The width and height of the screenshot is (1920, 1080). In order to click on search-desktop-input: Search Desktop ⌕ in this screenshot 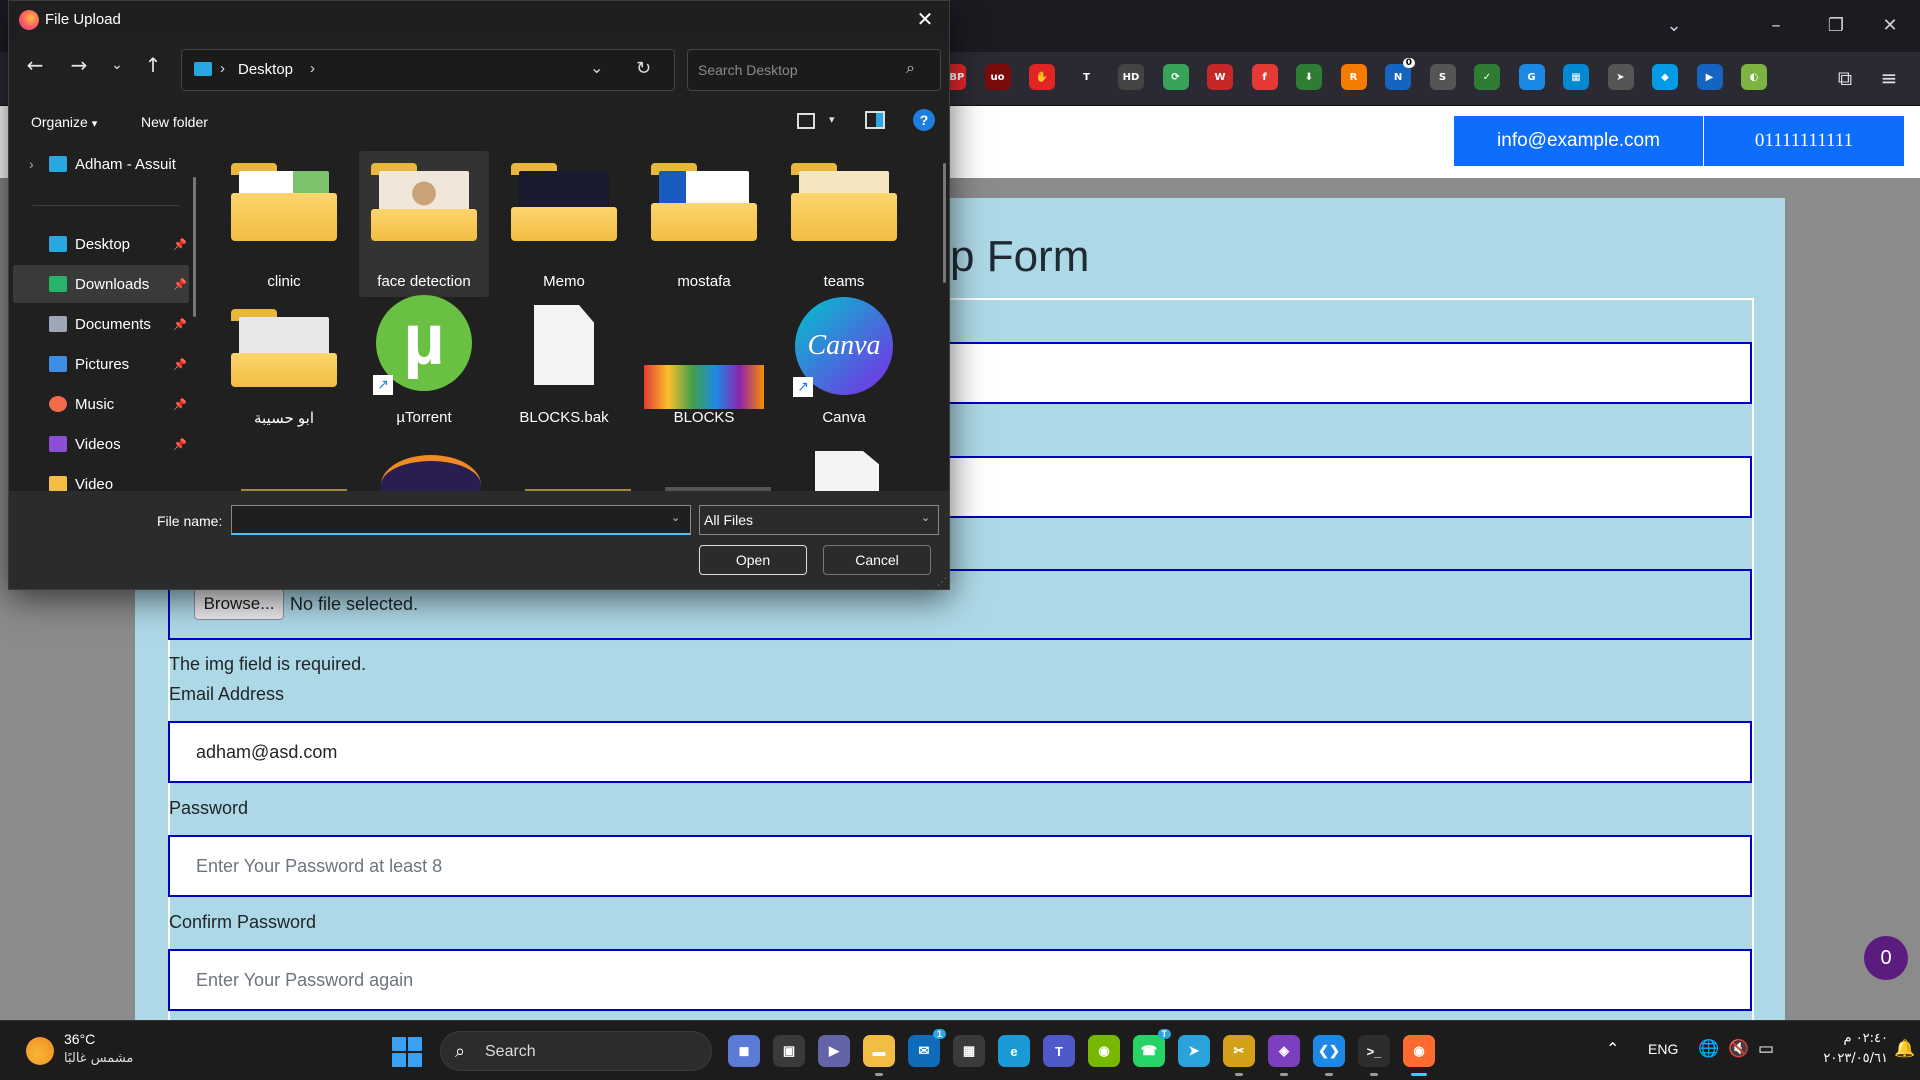, I will do `click(814, 70)`.